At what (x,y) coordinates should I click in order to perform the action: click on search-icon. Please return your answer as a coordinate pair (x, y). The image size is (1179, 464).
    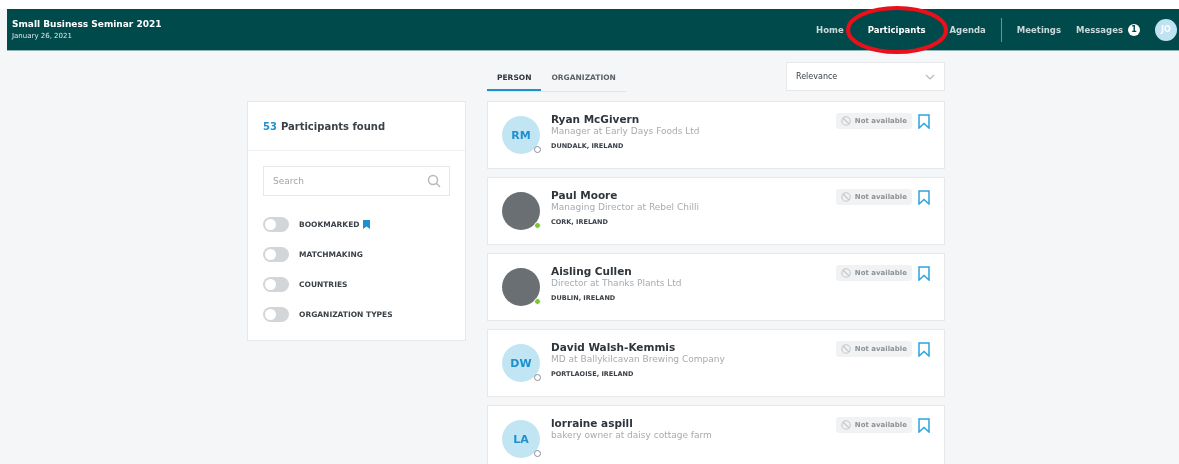
    Looking at the image, I should click on (434, 181).